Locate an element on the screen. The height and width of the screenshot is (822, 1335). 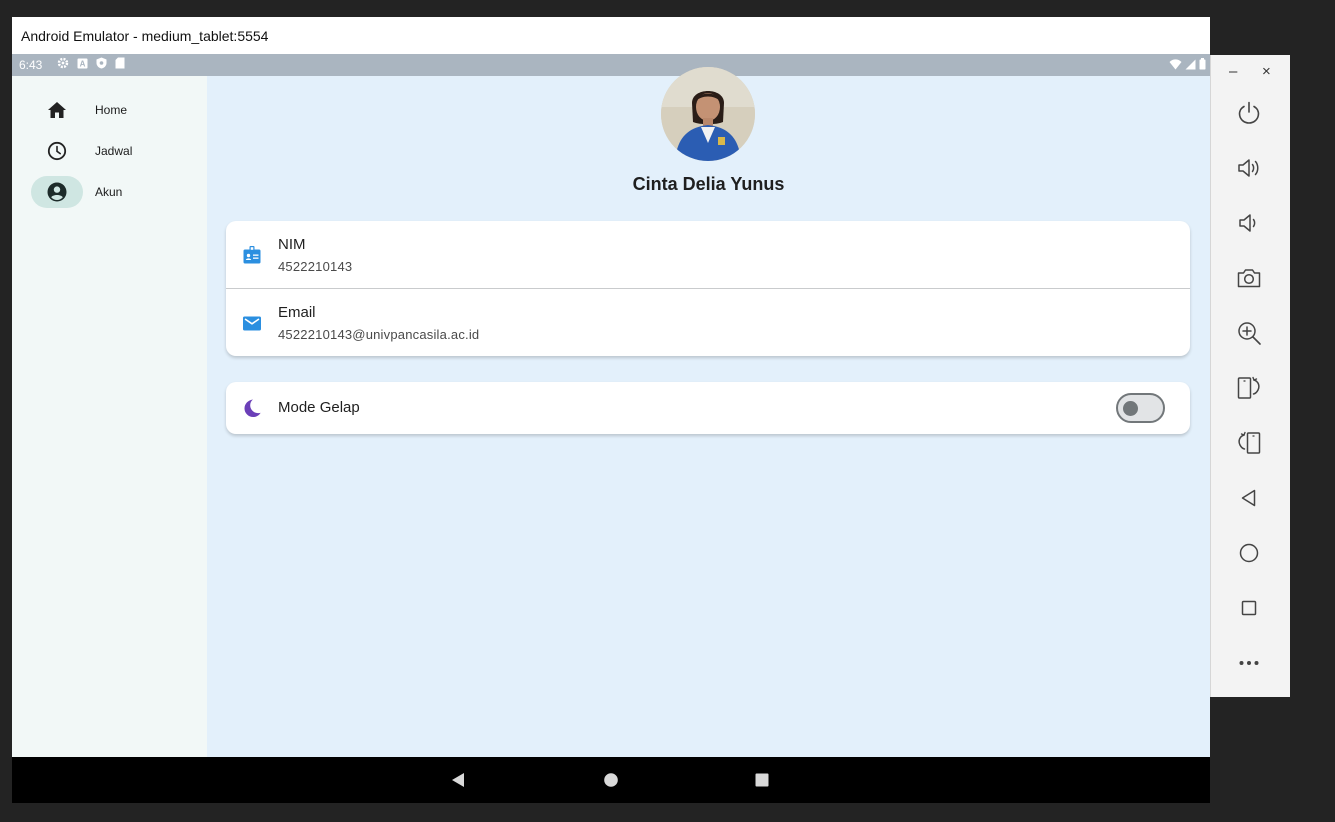
sd-card-icon is located at coordinates (120, 63).